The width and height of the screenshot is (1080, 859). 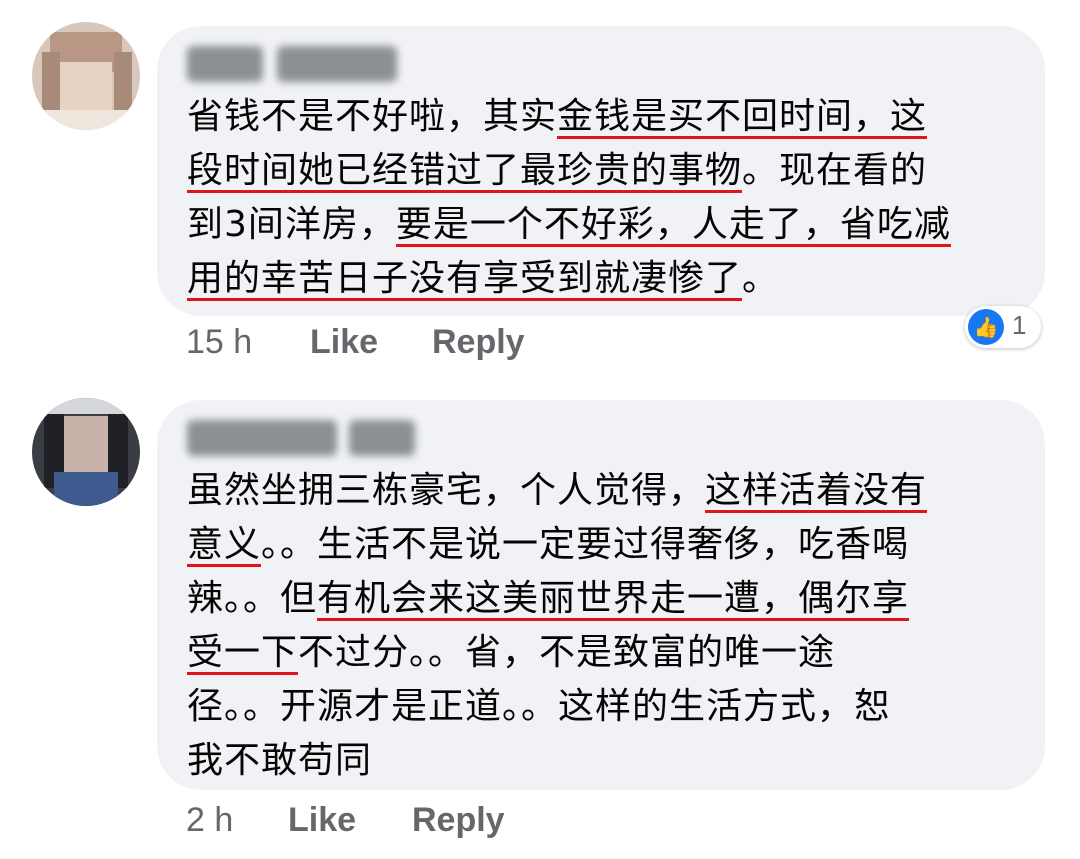 I want to click on comment-text-line: 段时间她已经错过了最珍贵的事物。现在看的, so click(x=597, y=171).